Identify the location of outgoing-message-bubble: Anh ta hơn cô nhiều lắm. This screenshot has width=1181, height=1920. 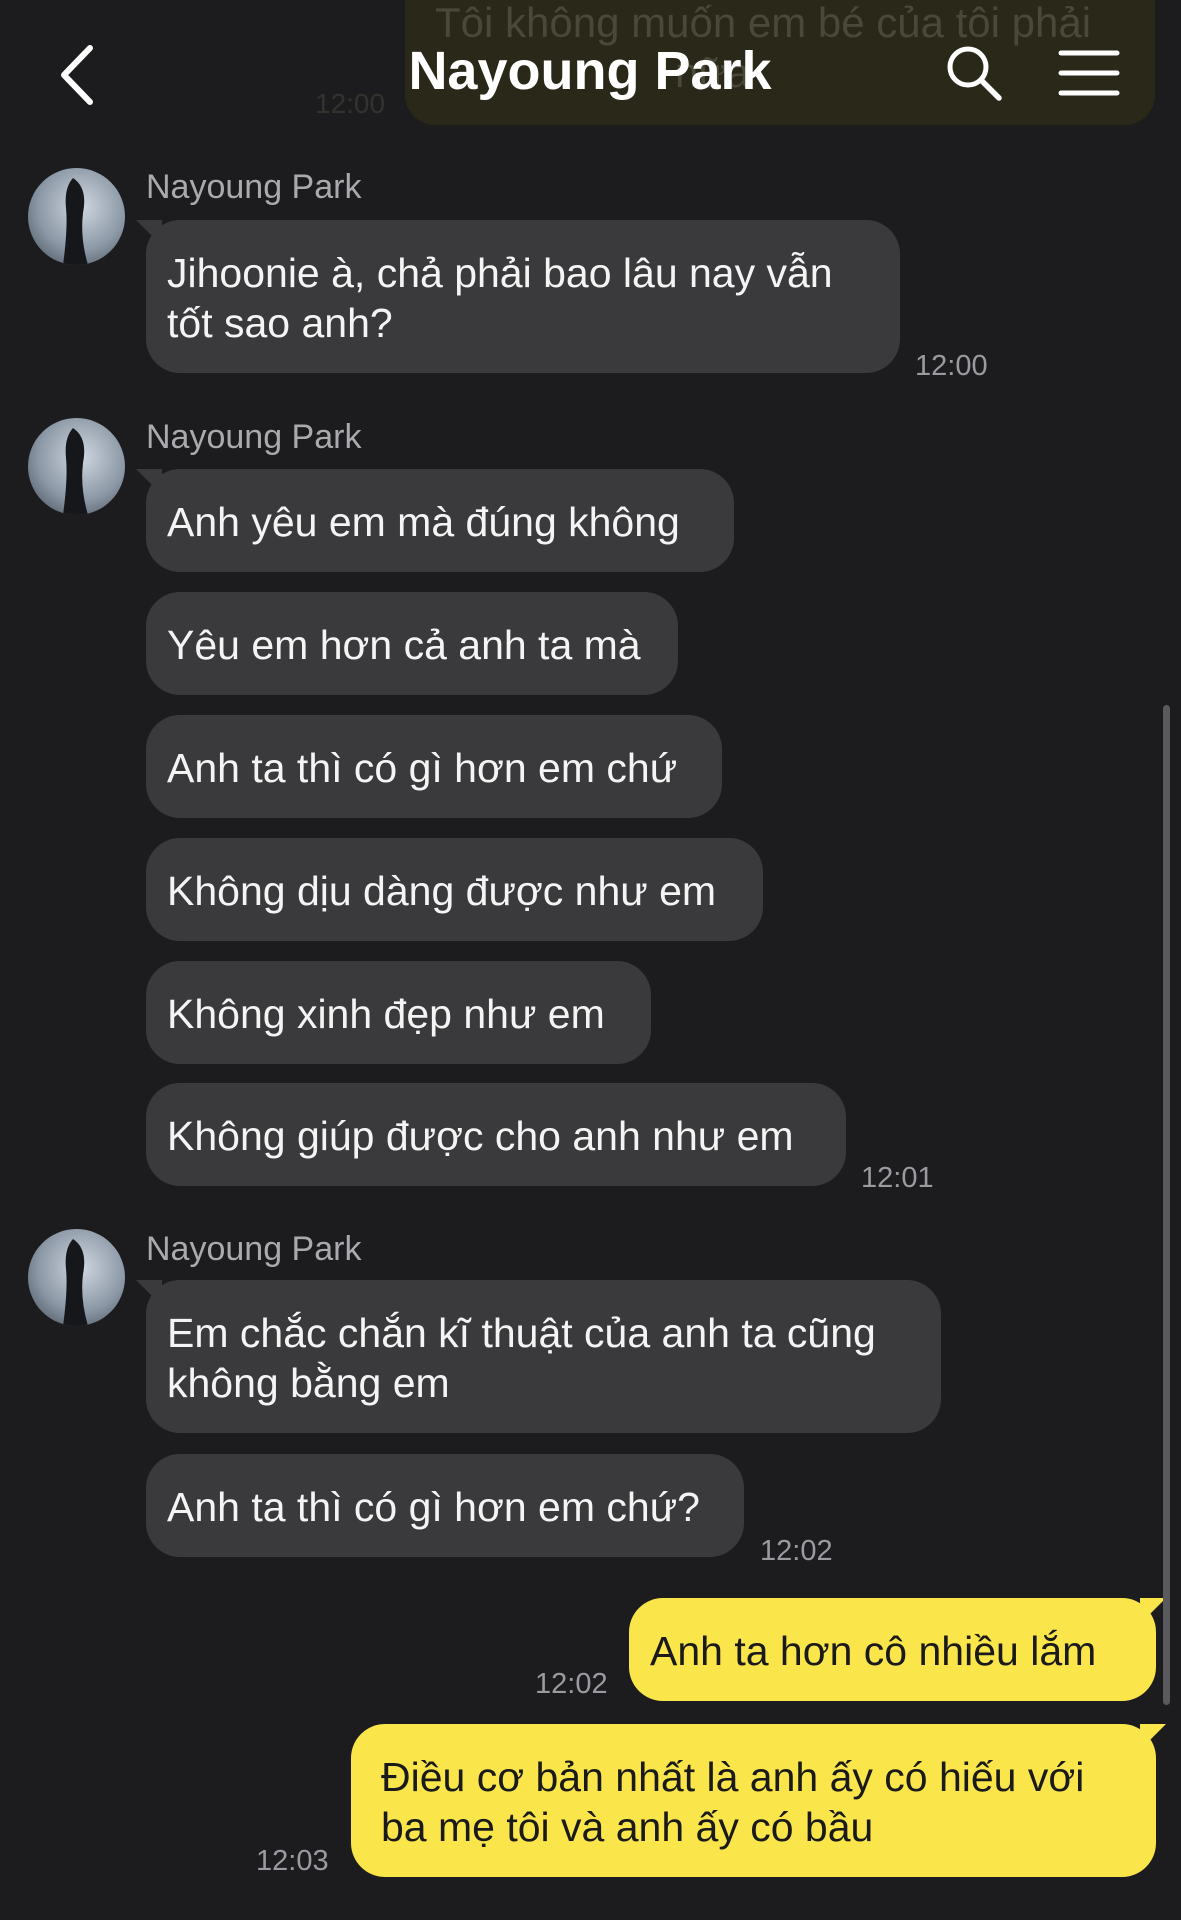
(892, 1649).